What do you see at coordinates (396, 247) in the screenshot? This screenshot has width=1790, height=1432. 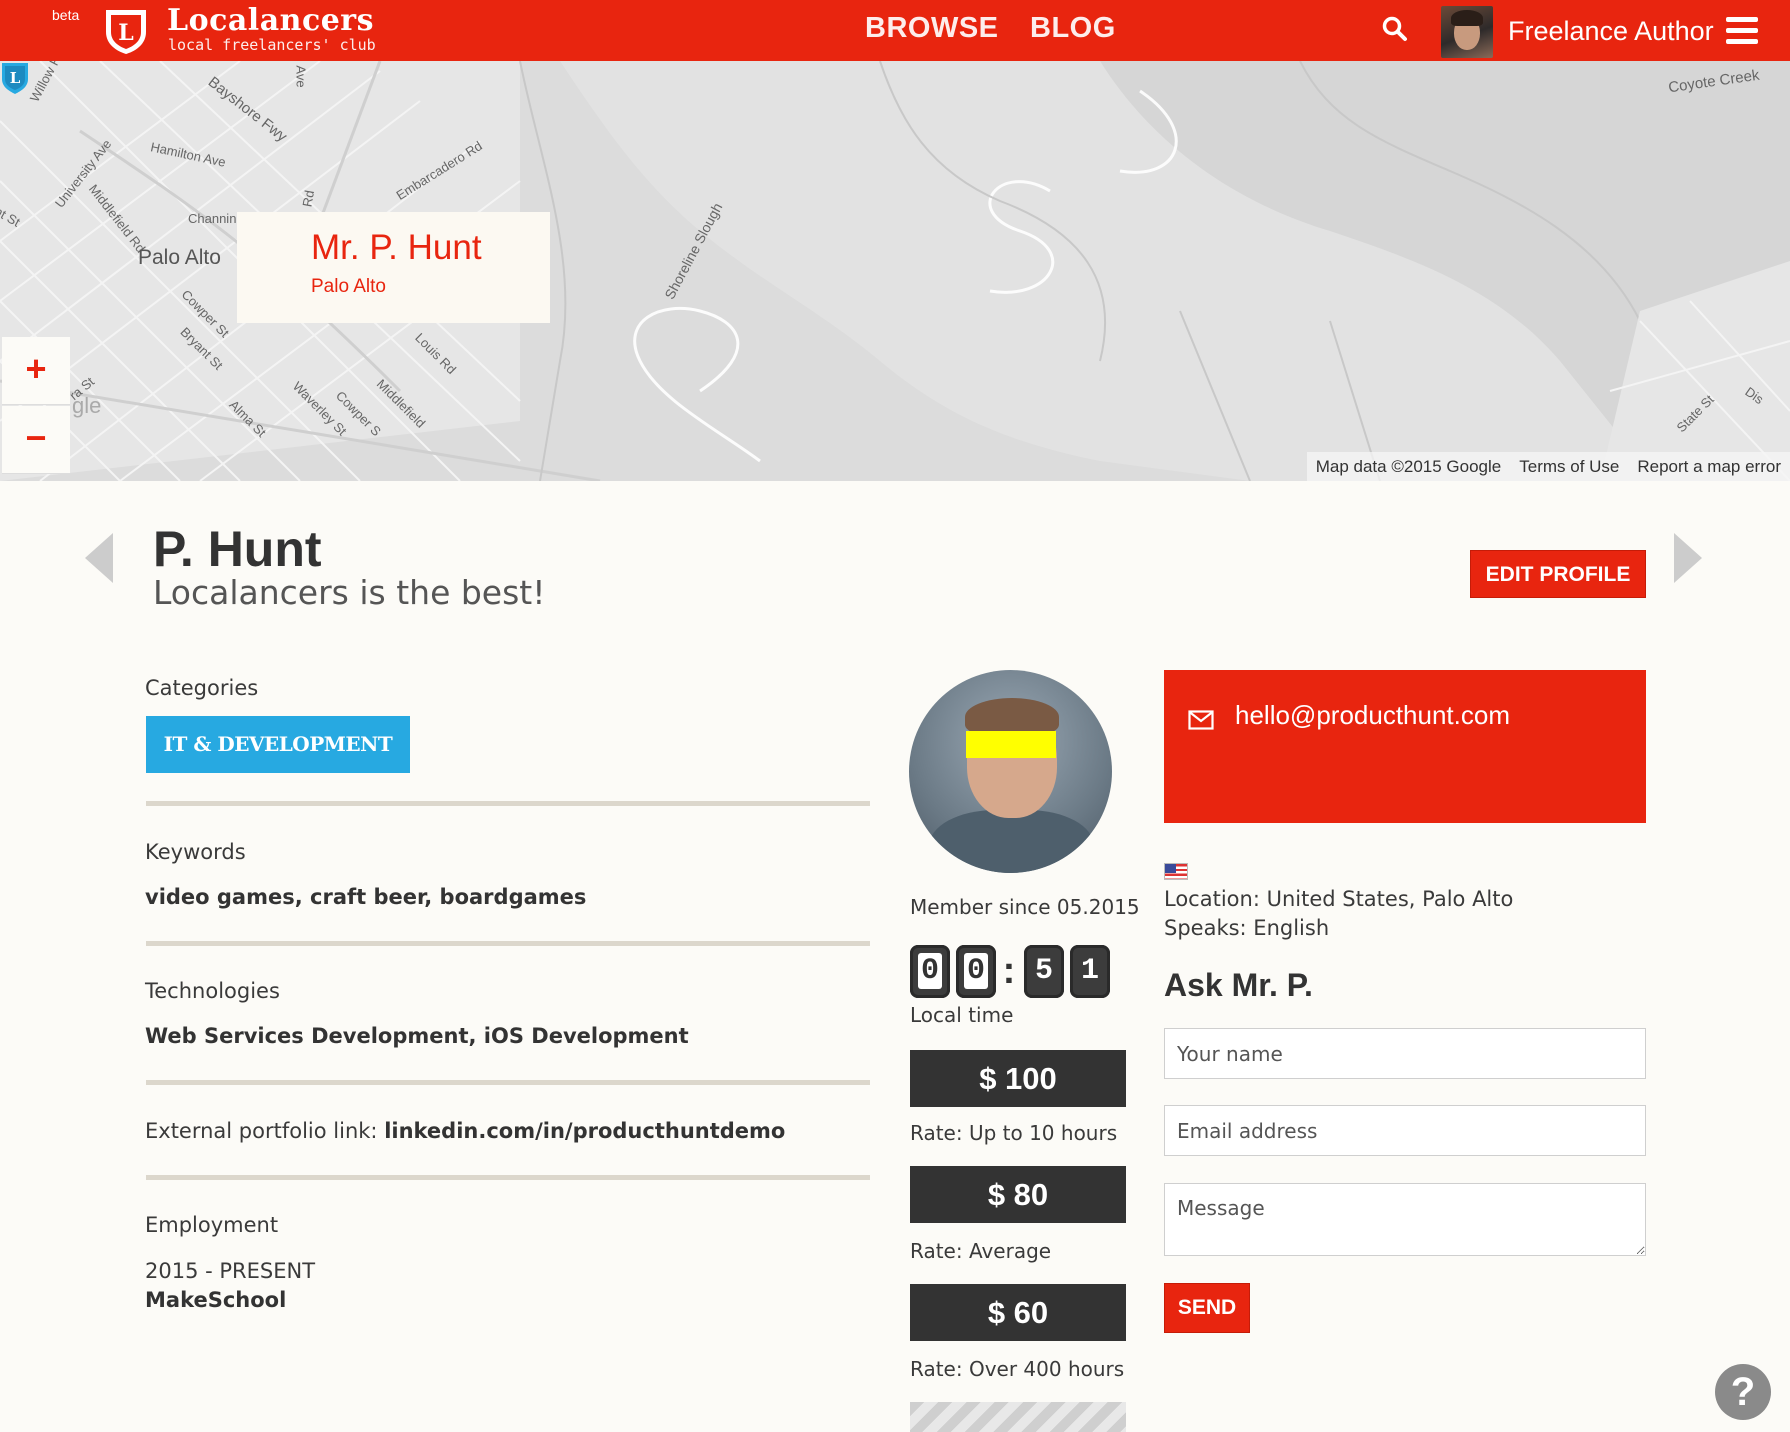 I see `callout-name: Mr. P. Hunt` at bounding box center [396, 247].